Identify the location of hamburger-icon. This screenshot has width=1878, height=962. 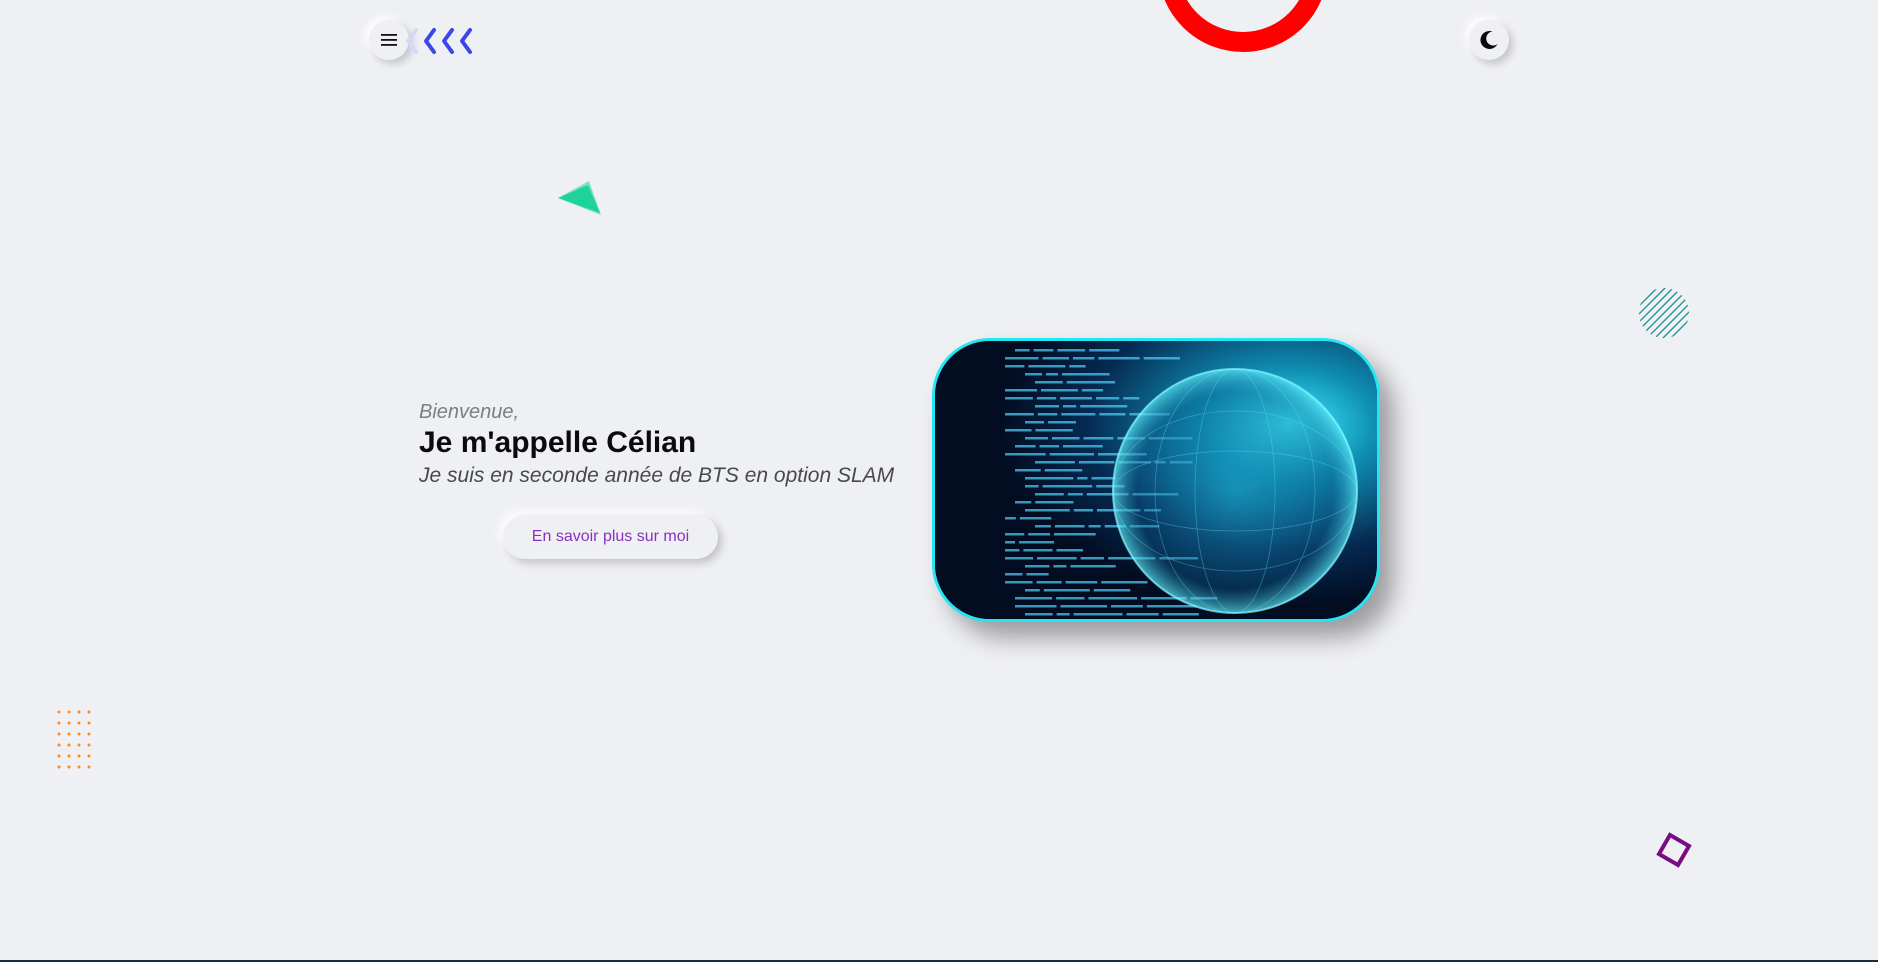
(389, 40).